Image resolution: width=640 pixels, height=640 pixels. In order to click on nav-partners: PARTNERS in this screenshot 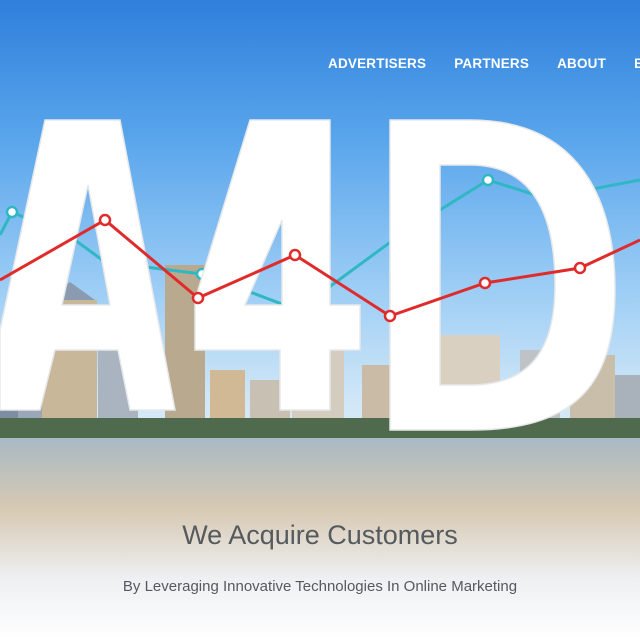, I will do `click(491, 63)`.